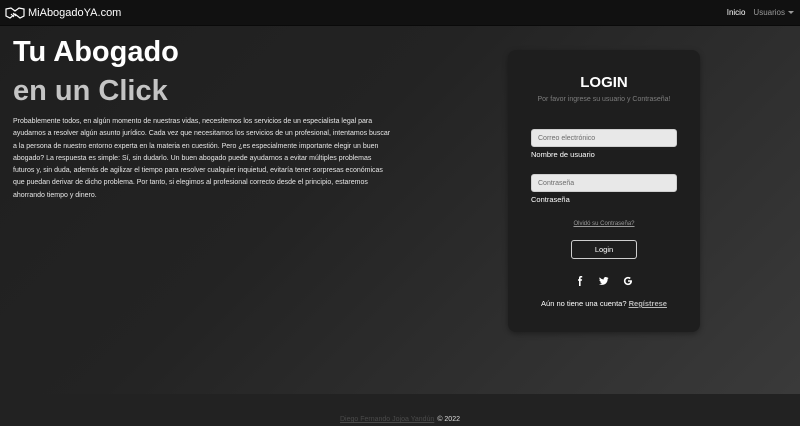 The height and width of the screenshot is (426, 800). I want to click on nav-dropdown-usuarios: Usuarios, so click(773, 12).